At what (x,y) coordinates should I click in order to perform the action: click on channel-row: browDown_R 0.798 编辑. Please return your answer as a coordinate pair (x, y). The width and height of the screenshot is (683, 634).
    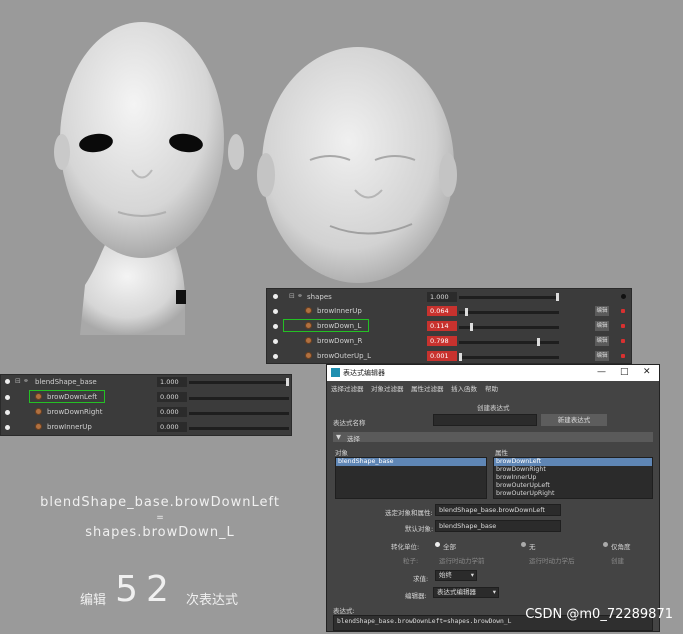
    Looking at the image, I should click on (449, 341).